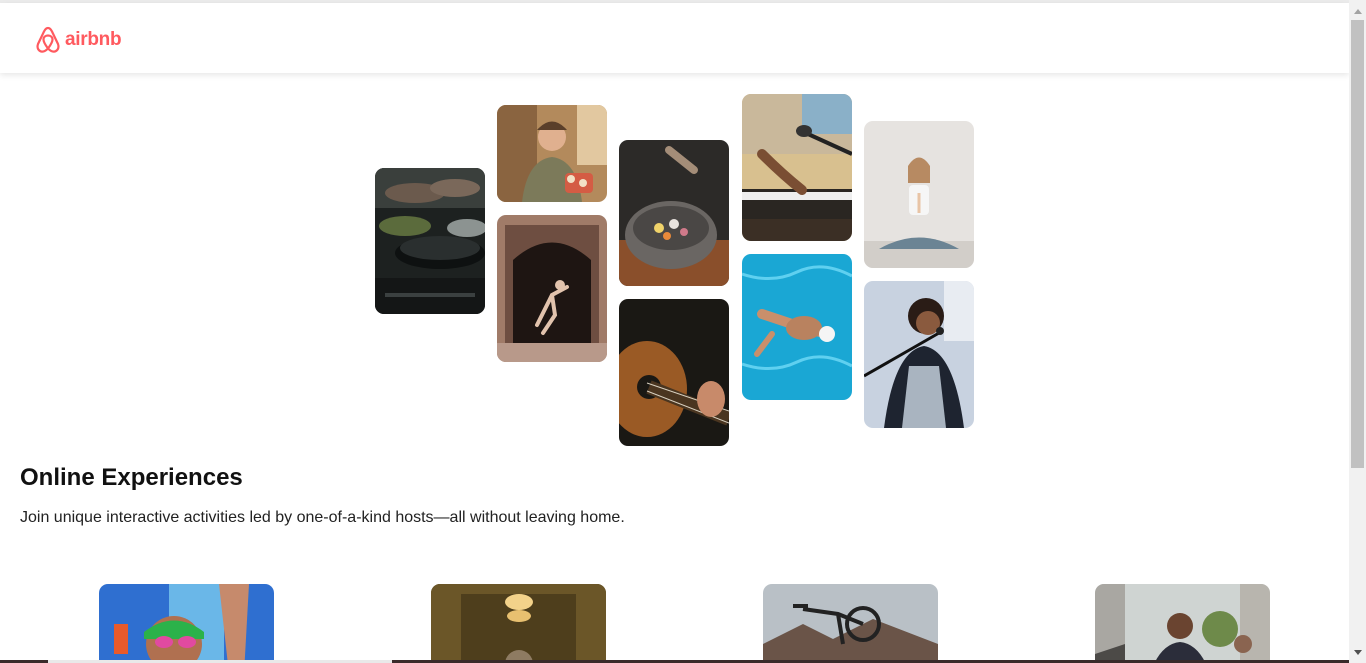  I want to click on swimmer-goggles-card, so click(186, 623).